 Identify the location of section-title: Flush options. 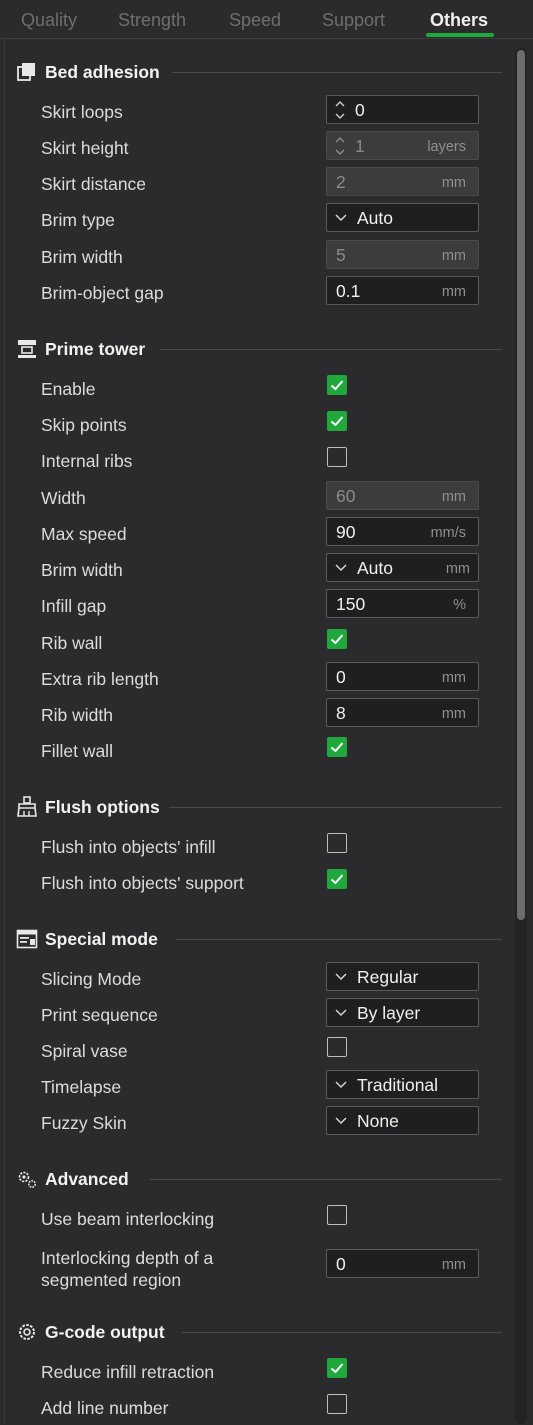
(102, 807).